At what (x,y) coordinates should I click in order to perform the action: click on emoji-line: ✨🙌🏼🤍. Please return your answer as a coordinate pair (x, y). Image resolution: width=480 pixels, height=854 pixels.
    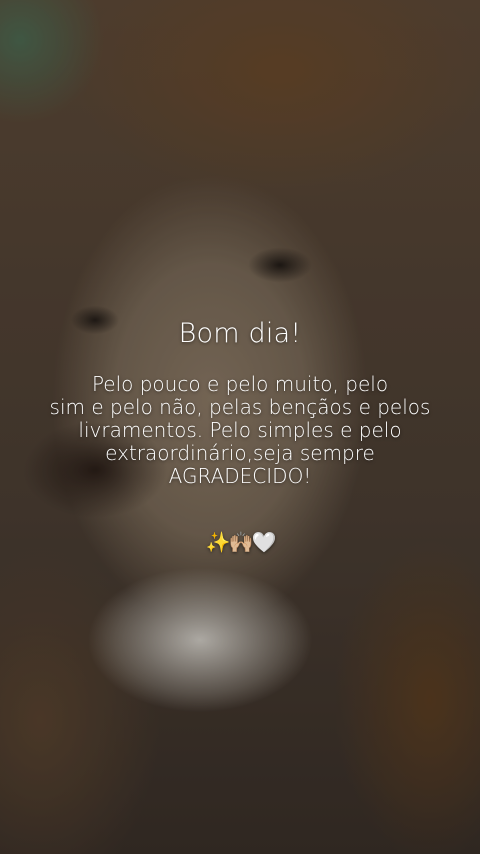
    Looking at the image, I should click on (241, 542).